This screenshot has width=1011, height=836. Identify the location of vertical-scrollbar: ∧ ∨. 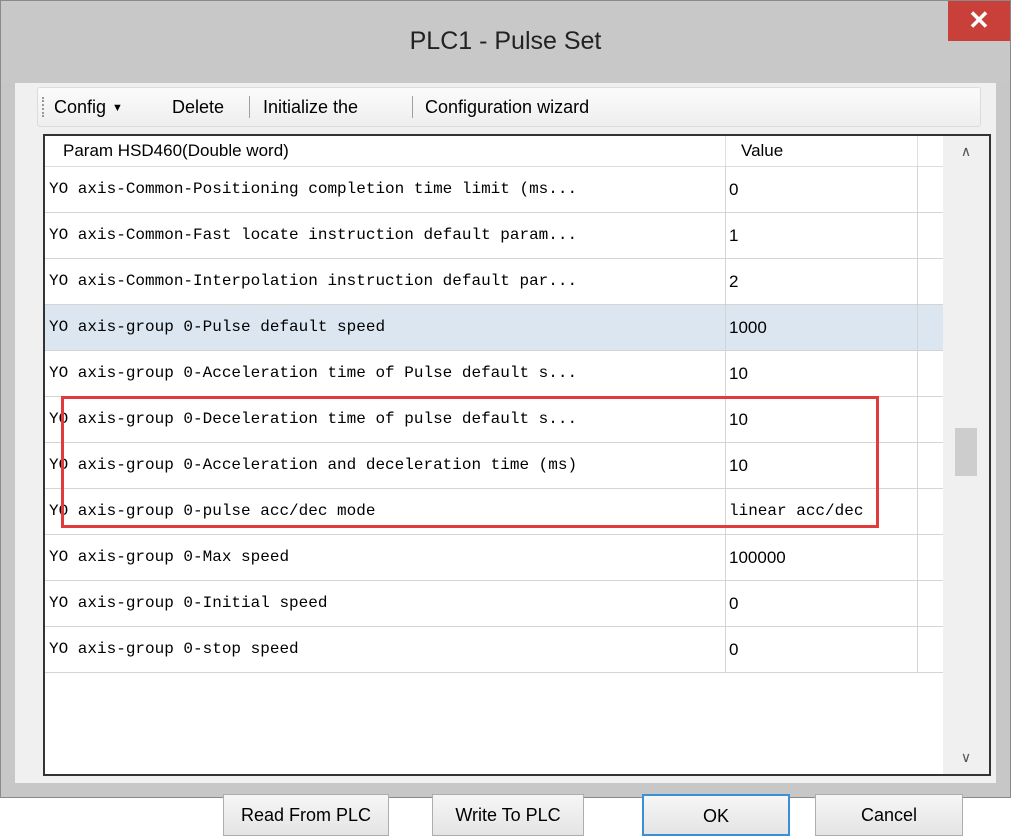
(966, 455).